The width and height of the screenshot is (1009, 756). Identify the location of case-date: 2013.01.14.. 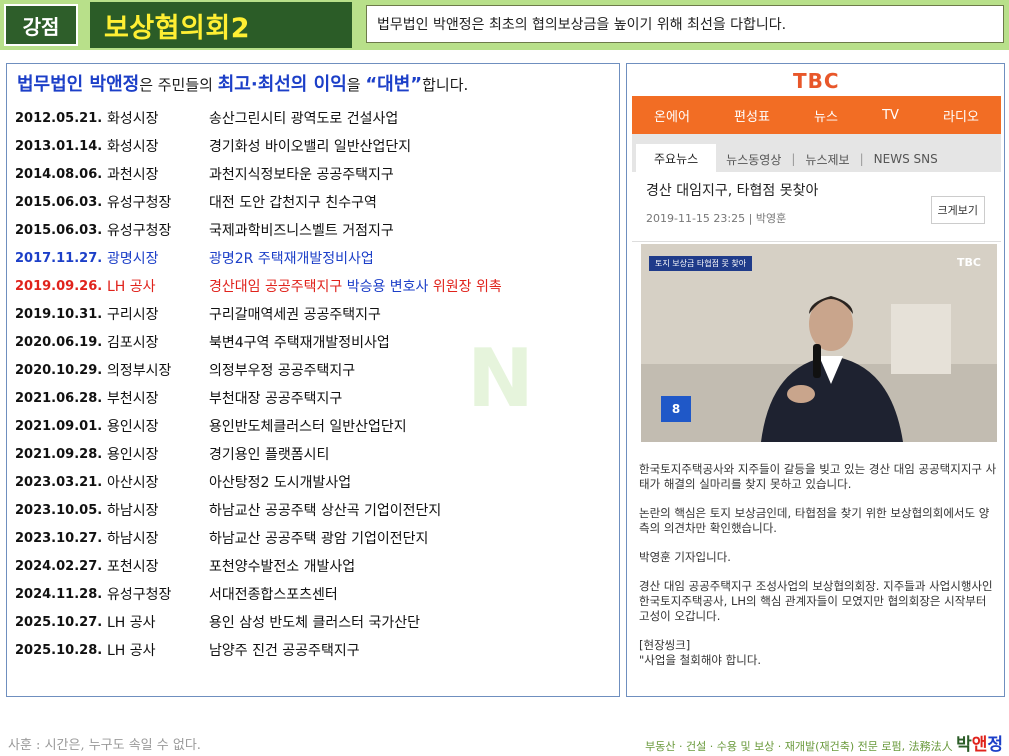
(59, 146).